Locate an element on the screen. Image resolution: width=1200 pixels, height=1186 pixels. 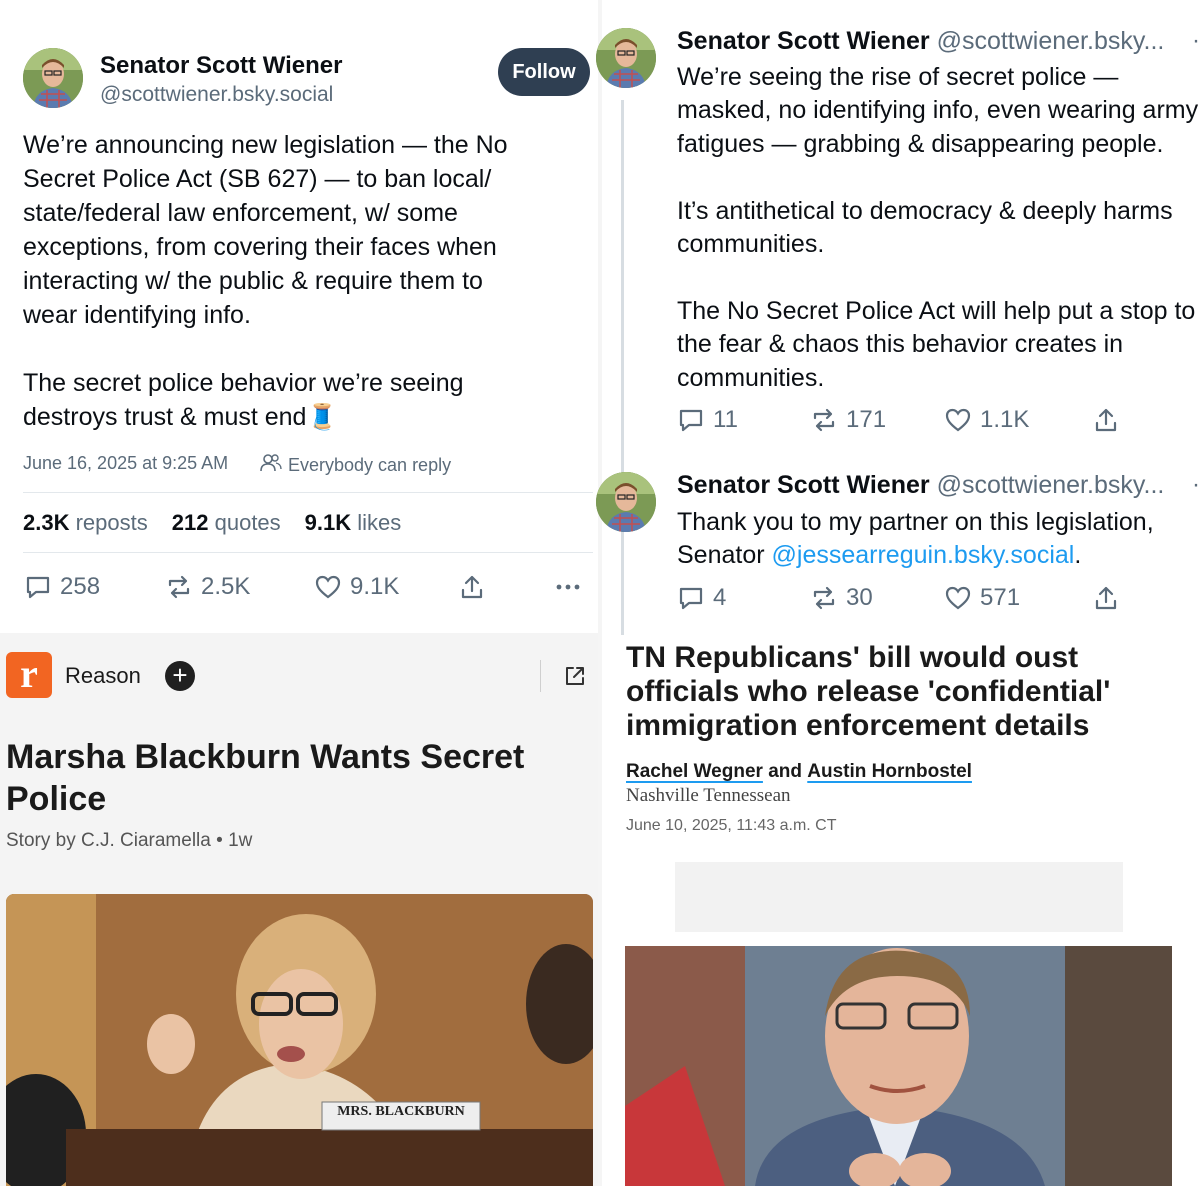
open-external-button is located at coordinates (575, 678).